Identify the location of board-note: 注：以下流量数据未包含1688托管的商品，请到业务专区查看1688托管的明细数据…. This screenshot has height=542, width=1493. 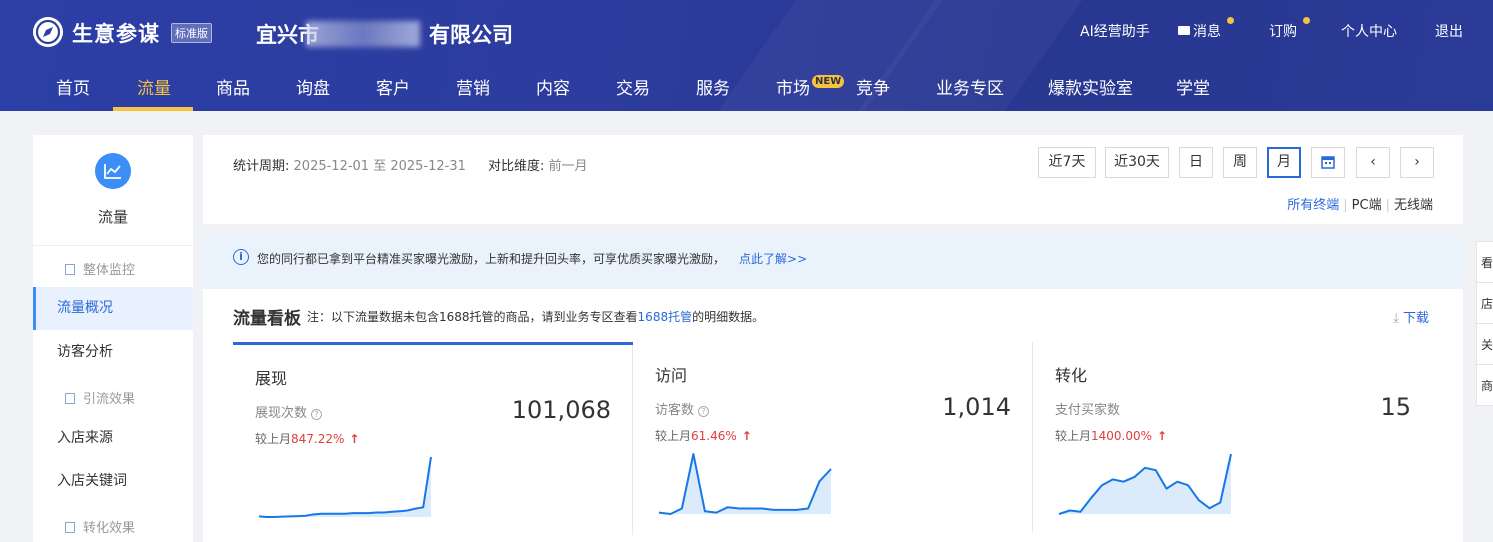
(536, 317).